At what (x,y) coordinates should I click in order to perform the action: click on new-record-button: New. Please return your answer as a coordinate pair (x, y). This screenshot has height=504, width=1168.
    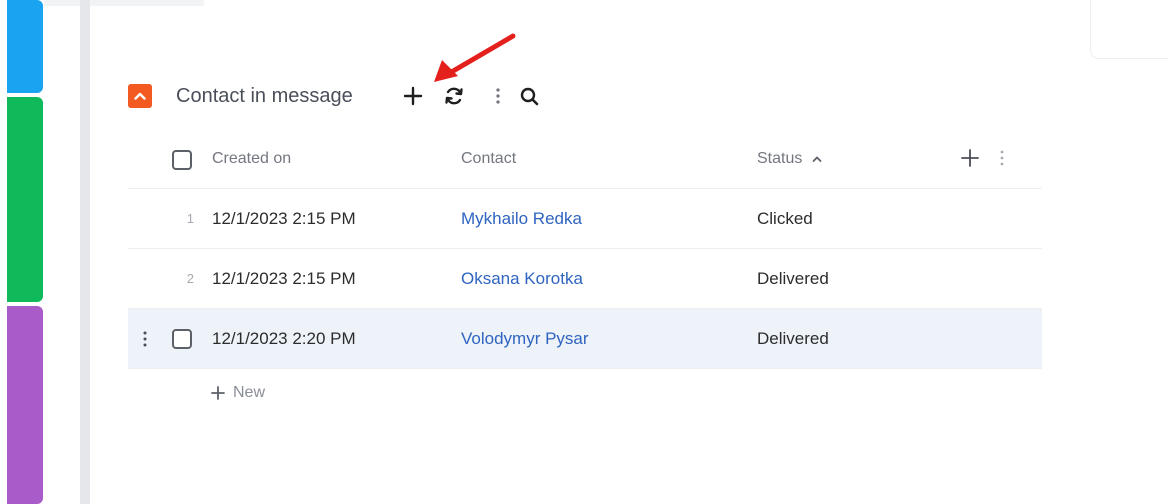
    Looking at the image, I should click on (237, 393).